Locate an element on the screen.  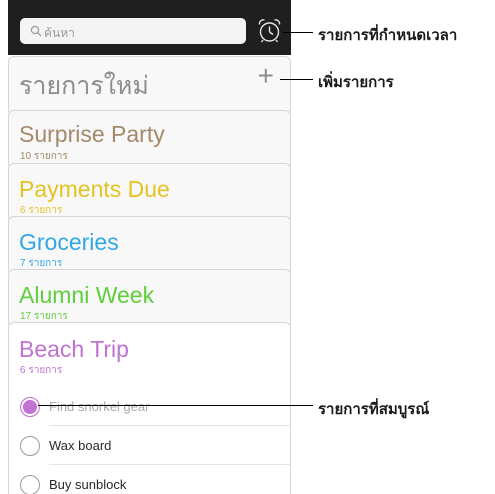
reminder-text: Find snorkel gear is located at coordinates (99, 406).